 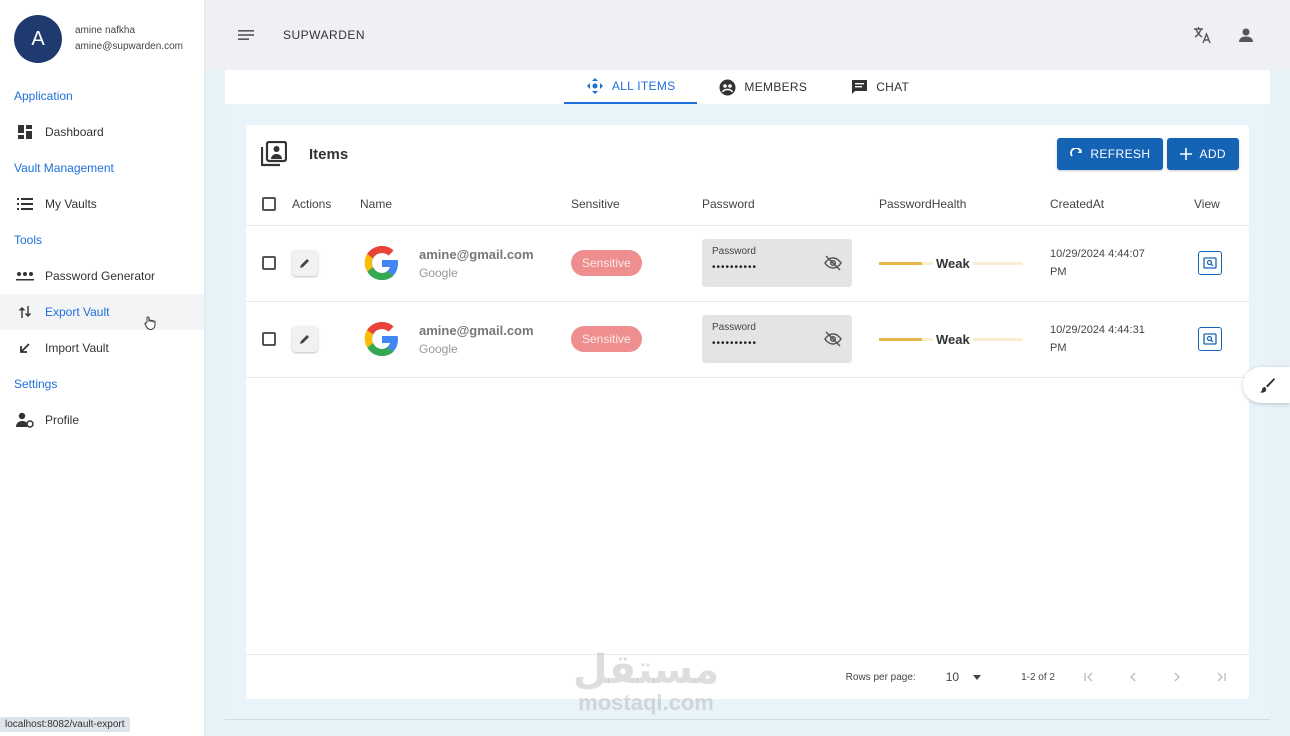 What do you see at coordinates (1221, 677) in the screenshot?
I see `last-page-icon` at bounding box center [1221, 677].